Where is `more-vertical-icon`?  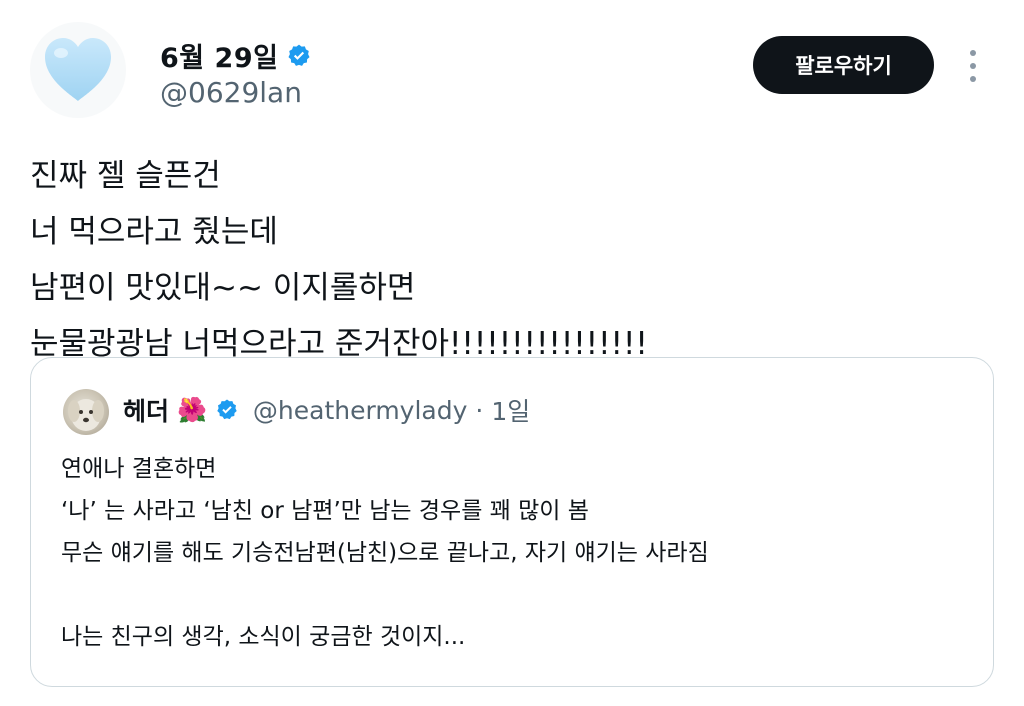 more-vertical-icon is located at coordinates (973, 66).